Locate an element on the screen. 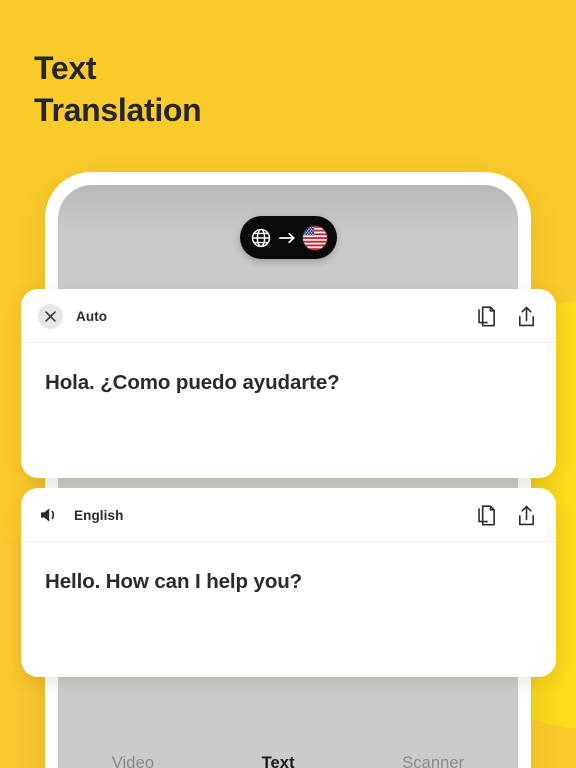 The image size is (576, 768). target-text: Hello. How can I help you? is located at coordinates (288, 581).